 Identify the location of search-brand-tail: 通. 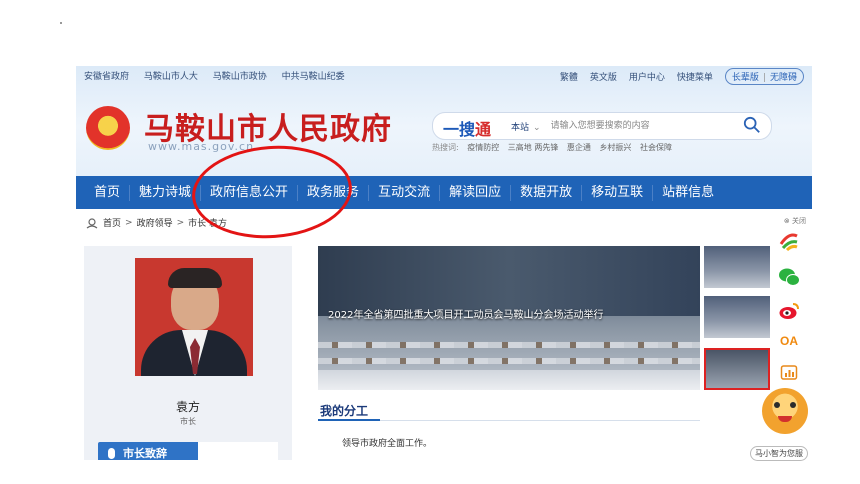
(483, 129).